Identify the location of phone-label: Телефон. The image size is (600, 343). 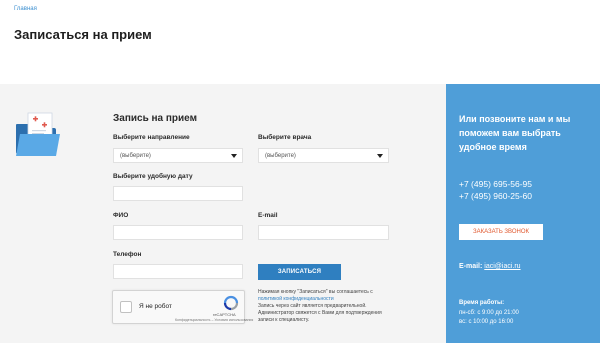
(127, 254).